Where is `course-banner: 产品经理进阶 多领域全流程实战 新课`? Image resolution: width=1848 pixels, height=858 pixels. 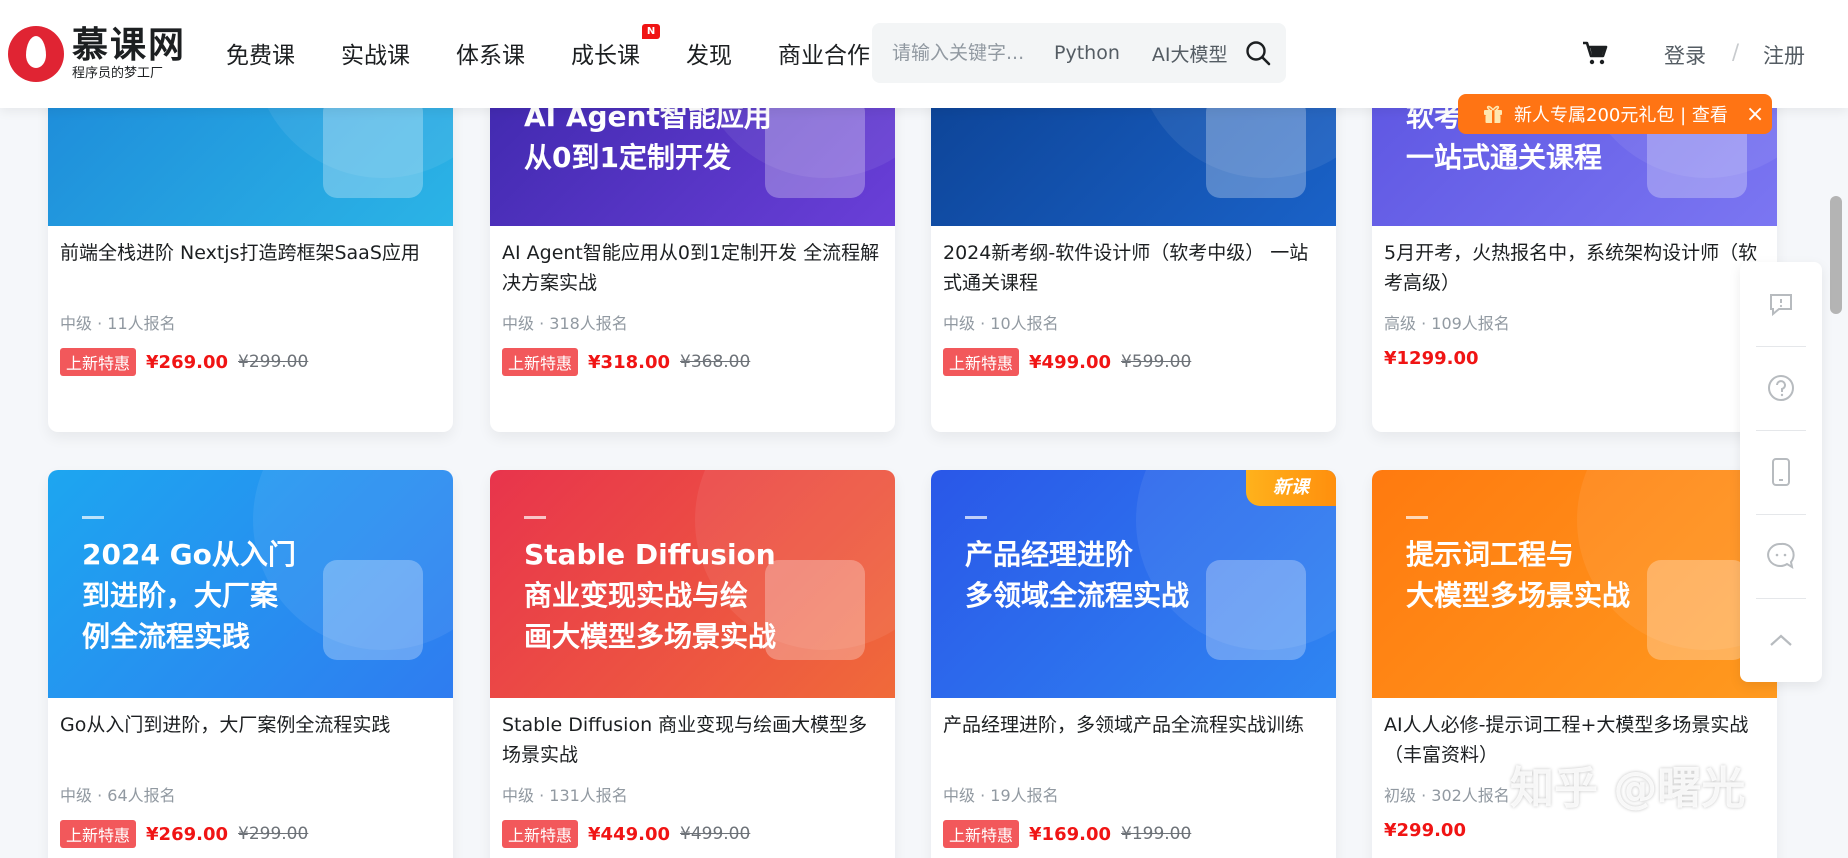 course-banner: 产品经理进阶 多领域全流程实战 新课 is located at coordinates (1133, 584).